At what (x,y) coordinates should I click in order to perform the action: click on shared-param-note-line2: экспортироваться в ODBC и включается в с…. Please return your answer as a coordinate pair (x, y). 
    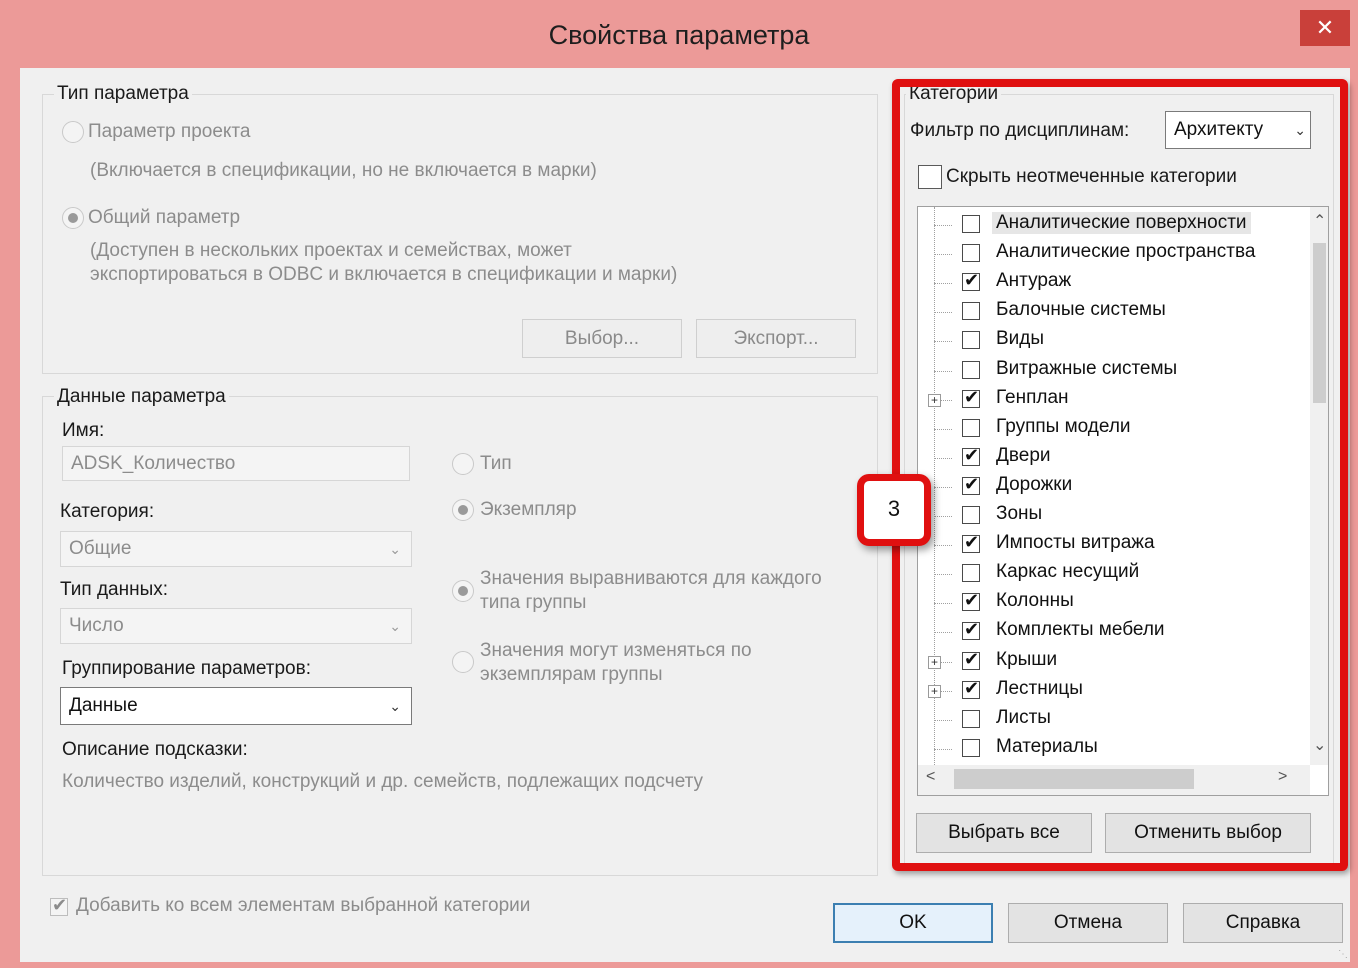
    Looking at the image, I should click on (384, 274).